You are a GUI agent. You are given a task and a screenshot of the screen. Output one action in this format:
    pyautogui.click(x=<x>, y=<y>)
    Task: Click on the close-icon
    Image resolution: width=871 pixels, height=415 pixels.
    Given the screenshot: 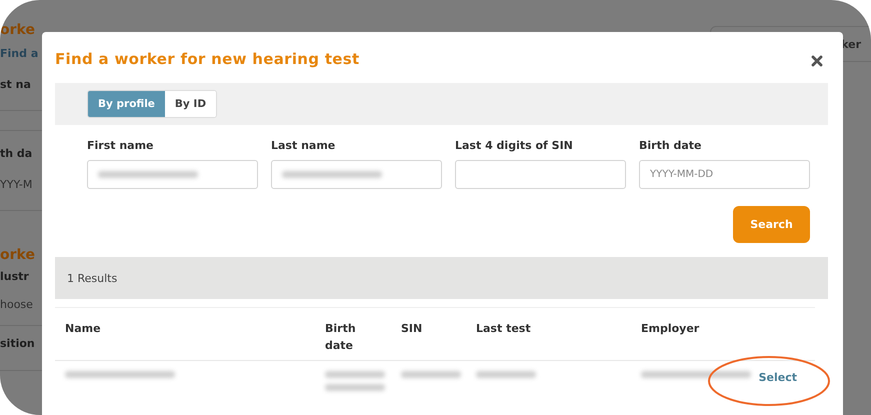 What is the action you would take?
    pyautogui.click(x=817, y=61)
    